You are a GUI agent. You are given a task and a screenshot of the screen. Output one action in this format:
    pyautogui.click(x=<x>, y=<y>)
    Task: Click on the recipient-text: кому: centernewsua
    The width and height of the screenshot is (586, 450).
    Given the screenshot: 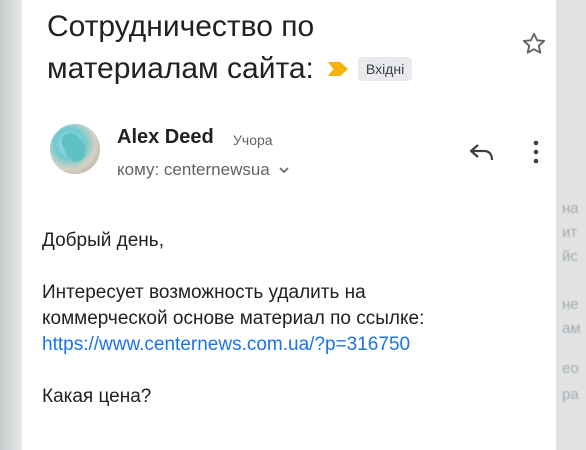 What is the action you would take?
    pyautogui.click(x=193, y=169)
    